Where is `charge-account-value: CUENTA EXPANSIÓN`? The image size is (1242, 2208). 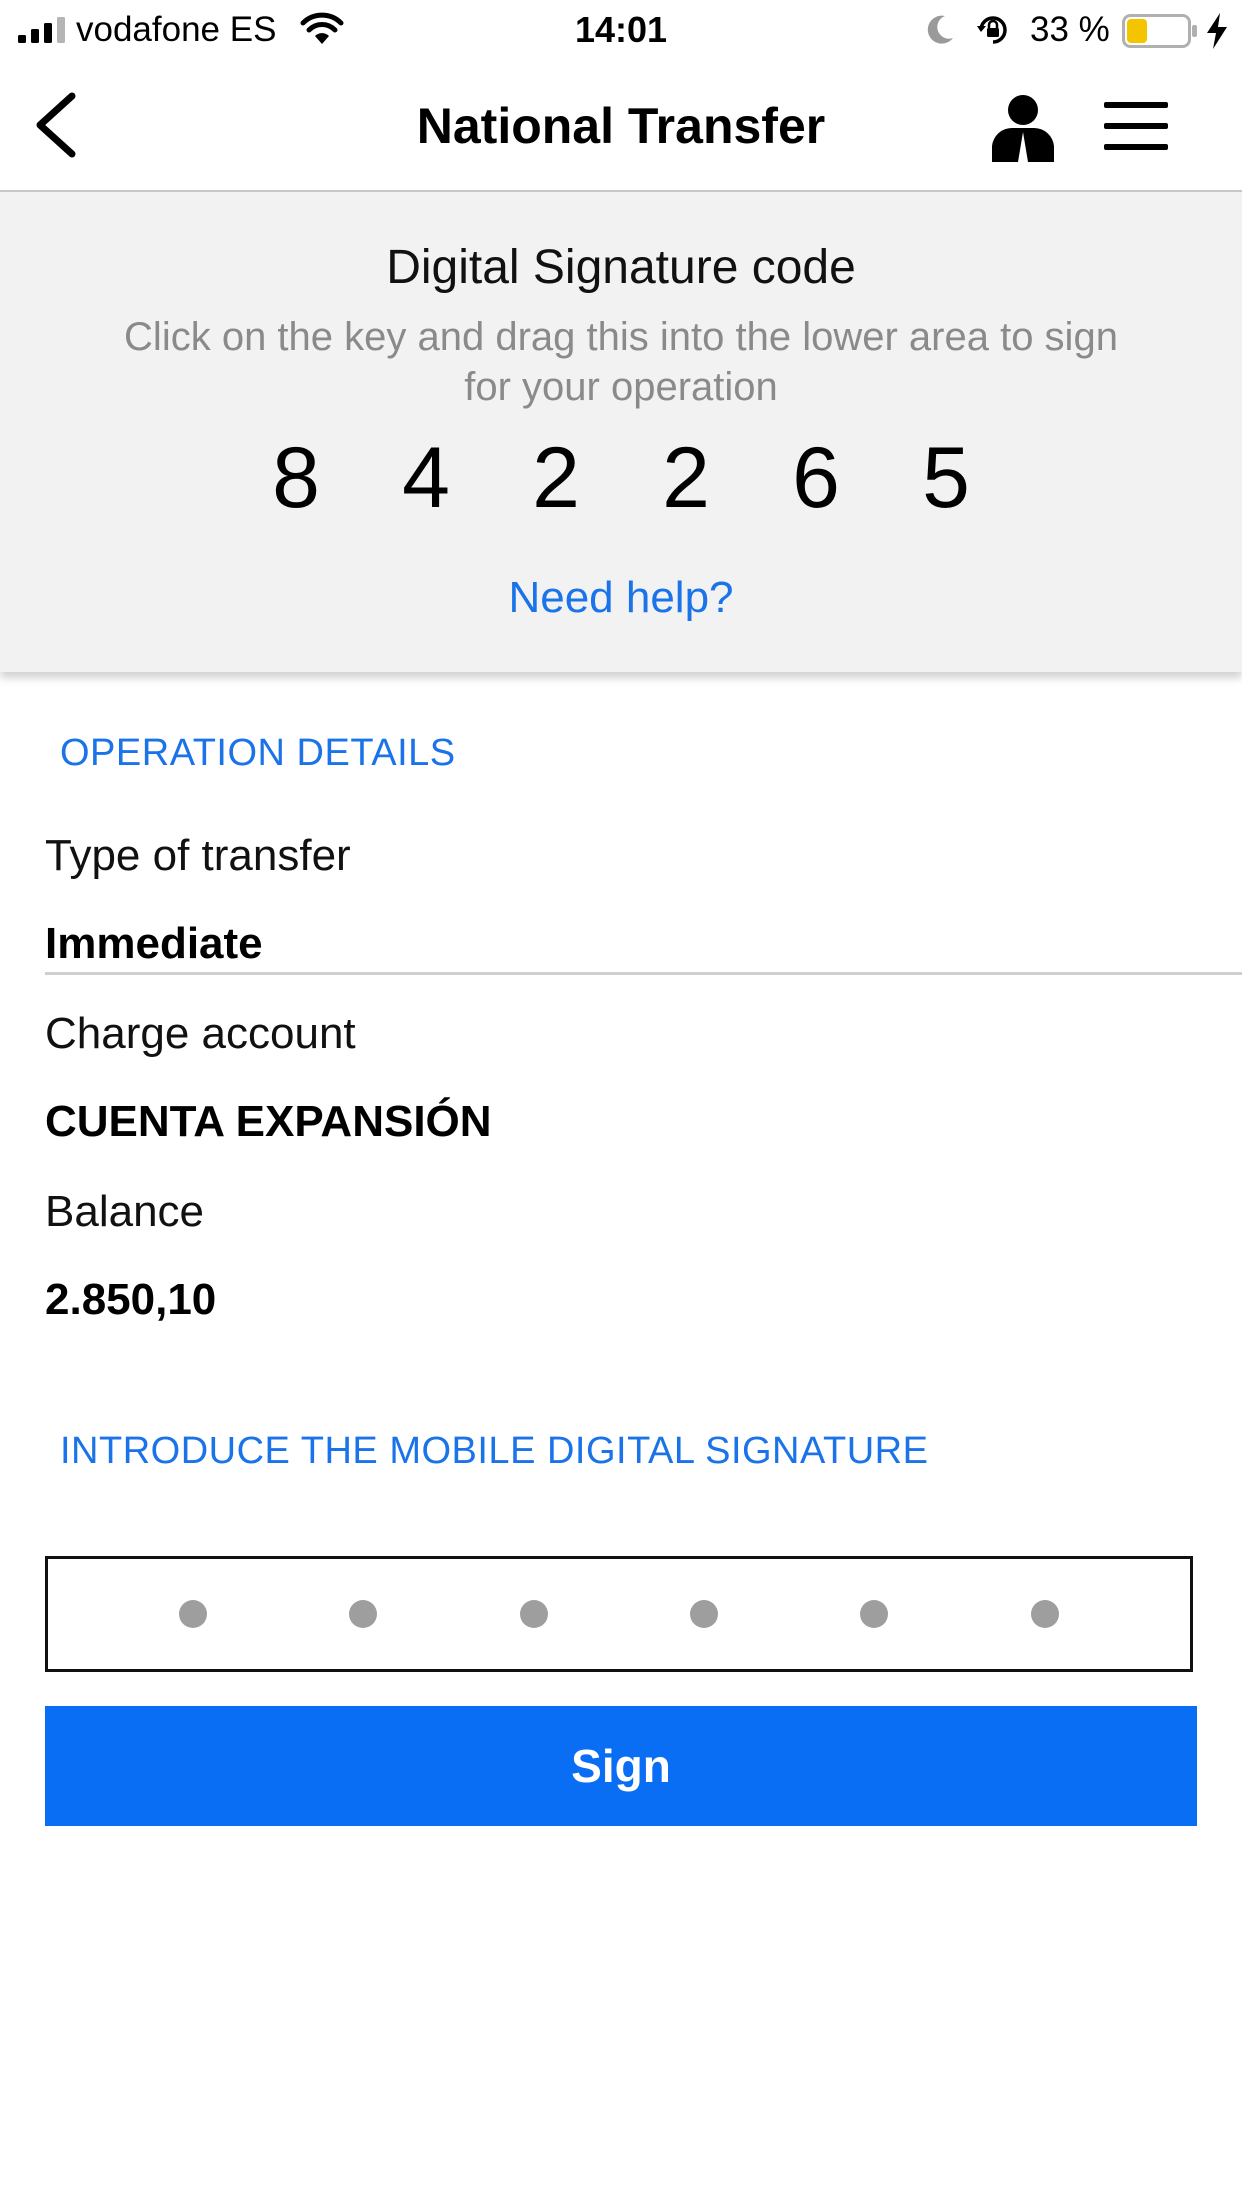 charge-account-value: CUENTA EXPANSIÓN is located at coordinates (268, 1121).